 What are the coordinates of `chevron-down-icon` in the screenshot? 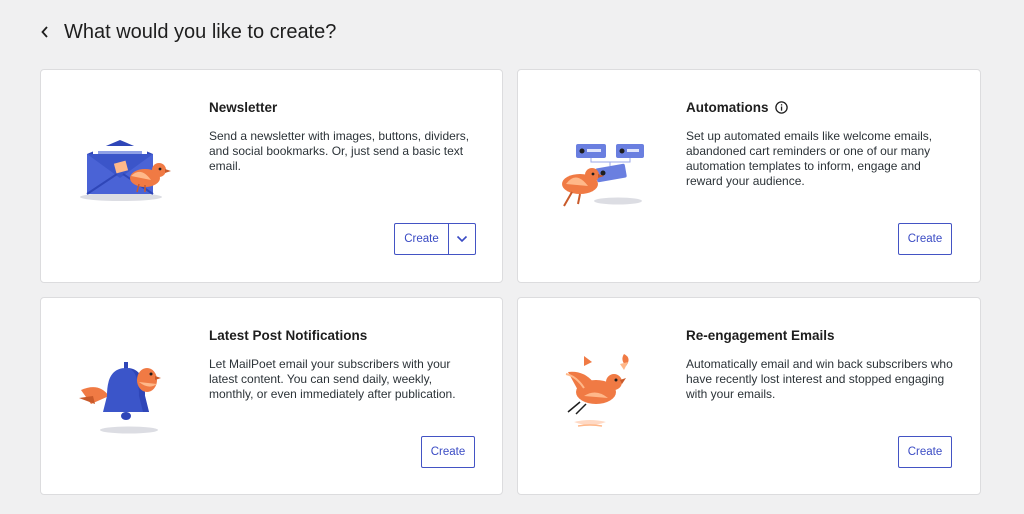 It's located at (462, 239).